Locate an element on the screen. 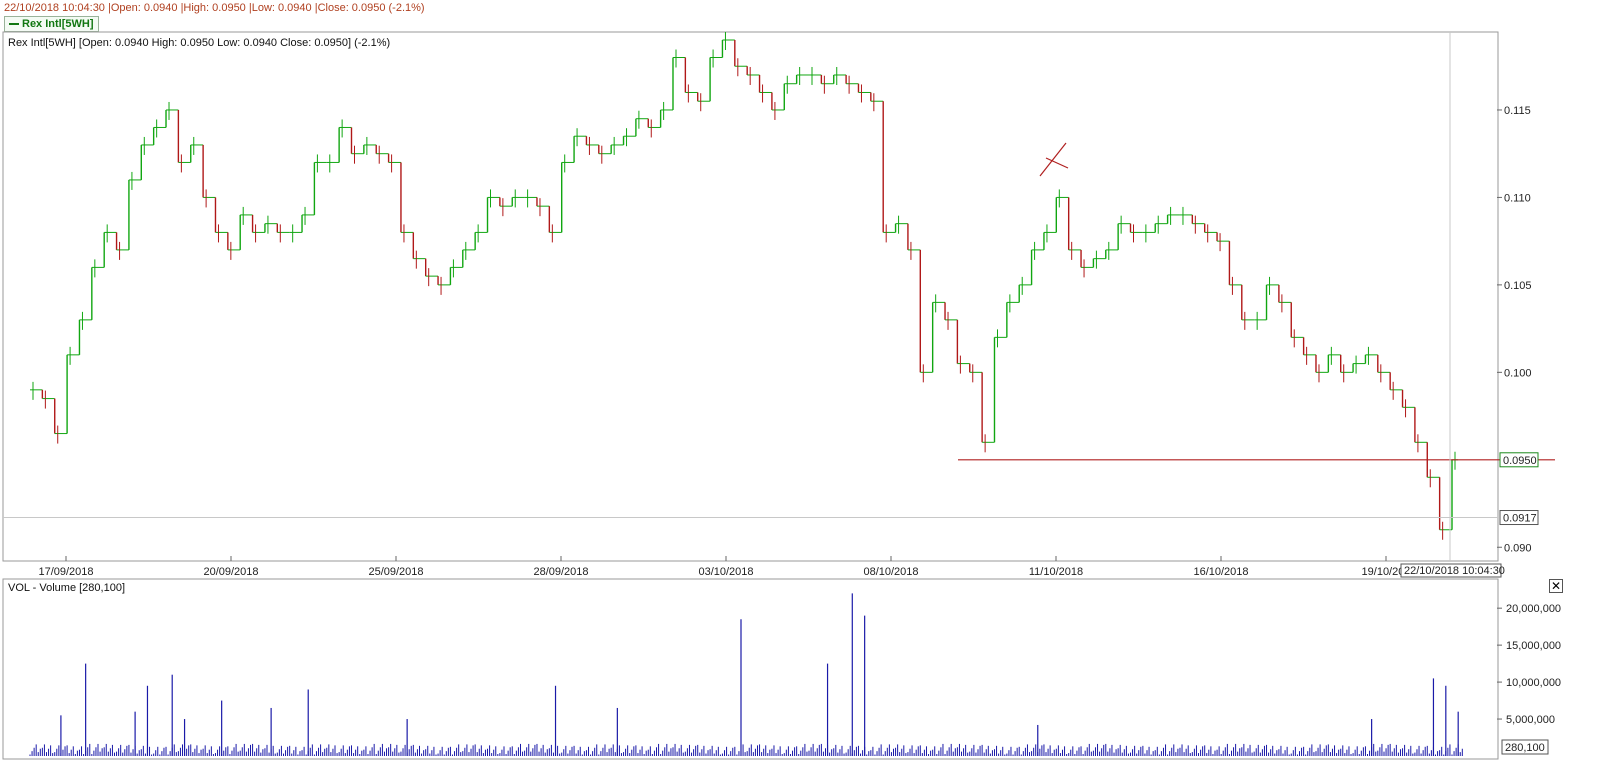 This screenshot has width=1600, height=784. time-tick-label: 17/09/2018 is located at coordinates (65, 572).